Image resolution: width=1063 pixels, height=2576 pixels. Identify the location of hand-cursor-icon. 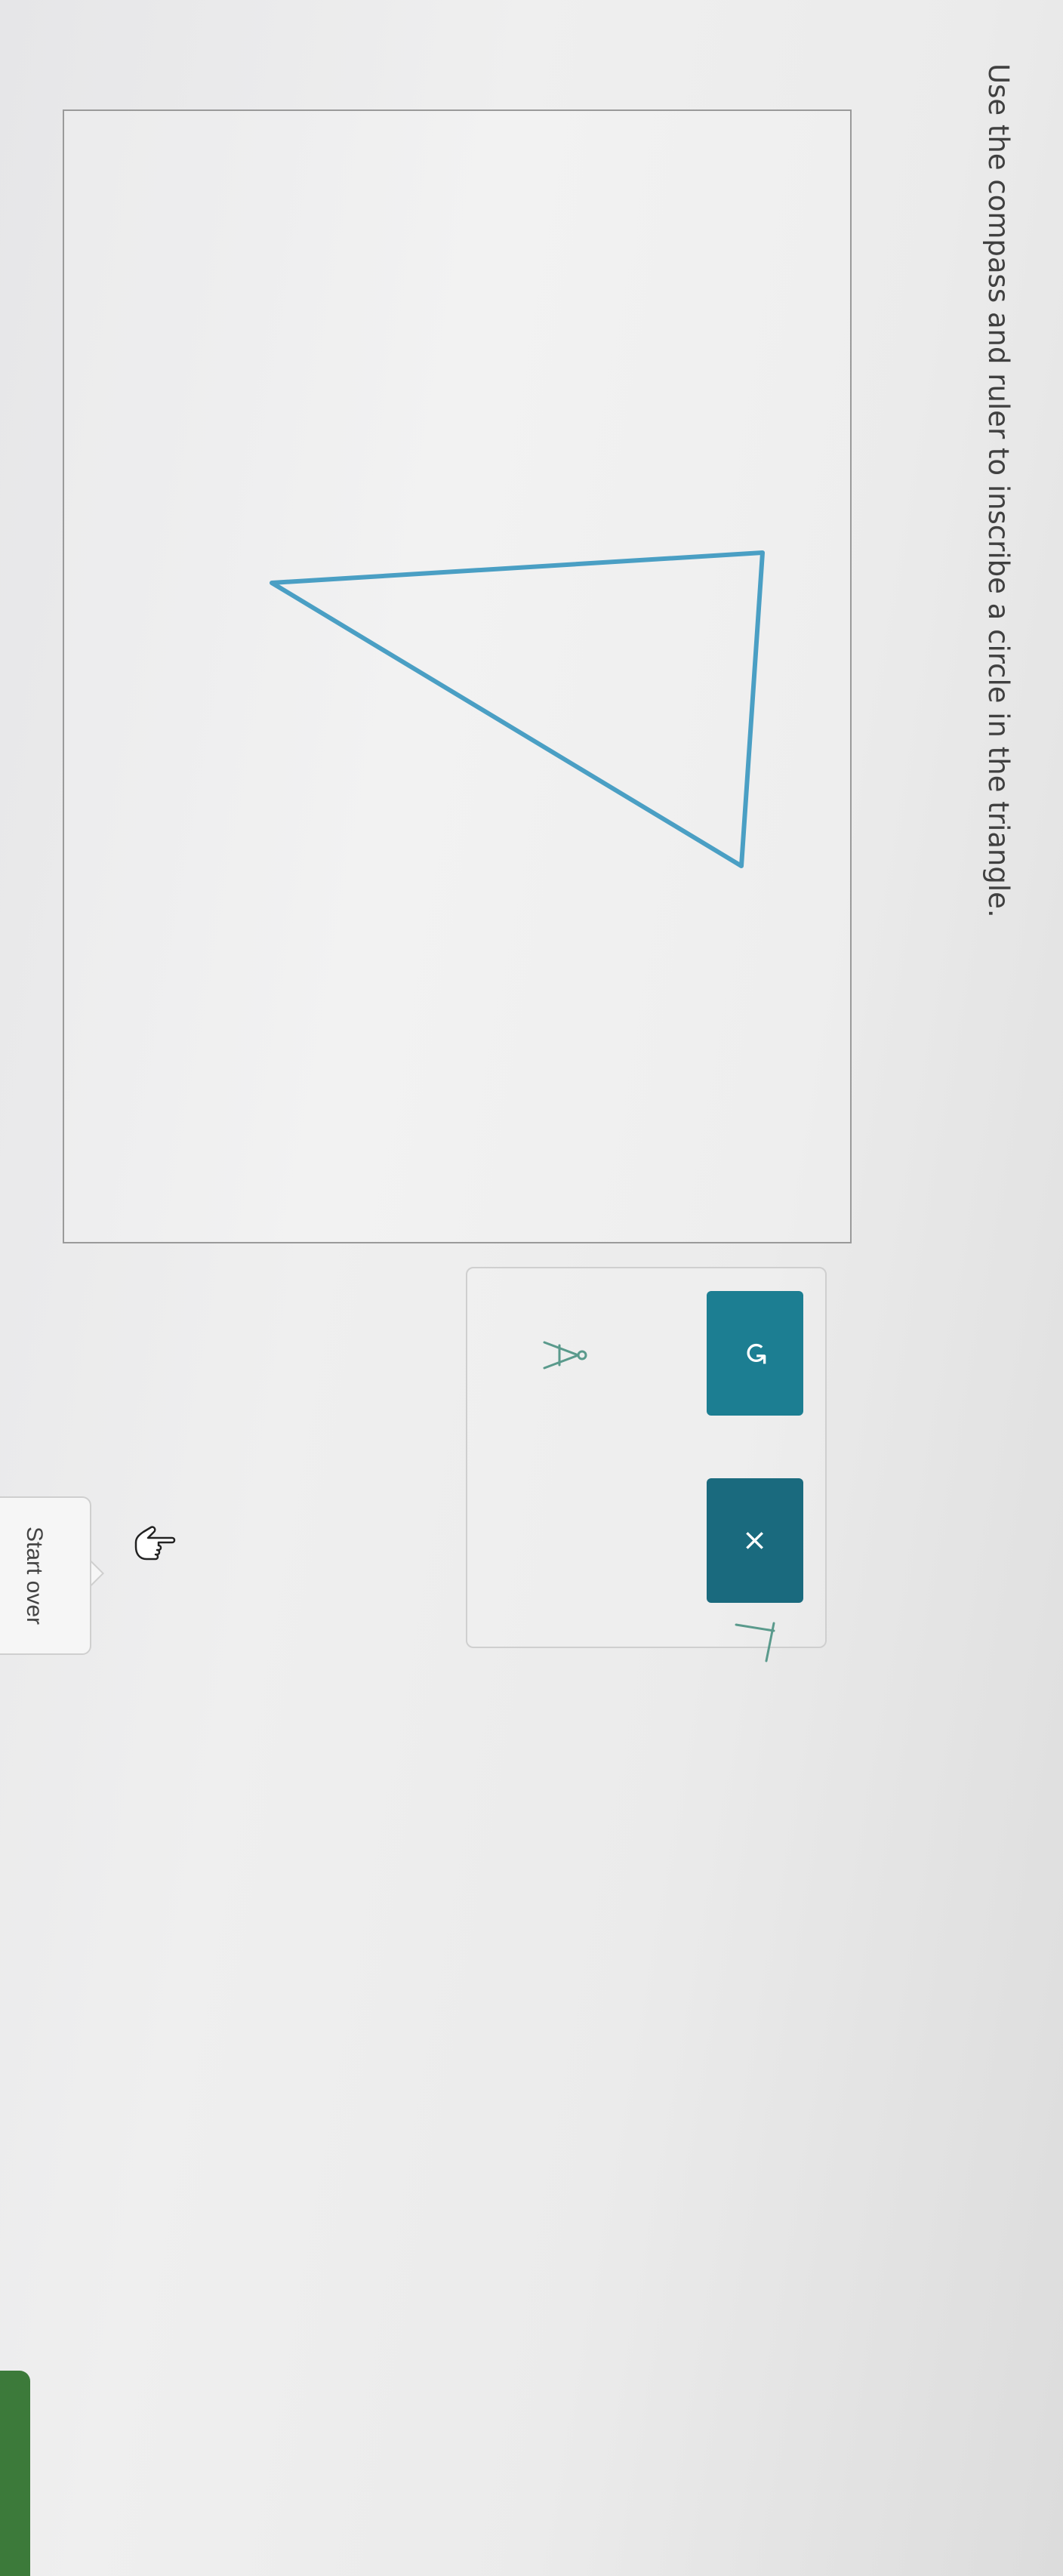
(155, 1543).